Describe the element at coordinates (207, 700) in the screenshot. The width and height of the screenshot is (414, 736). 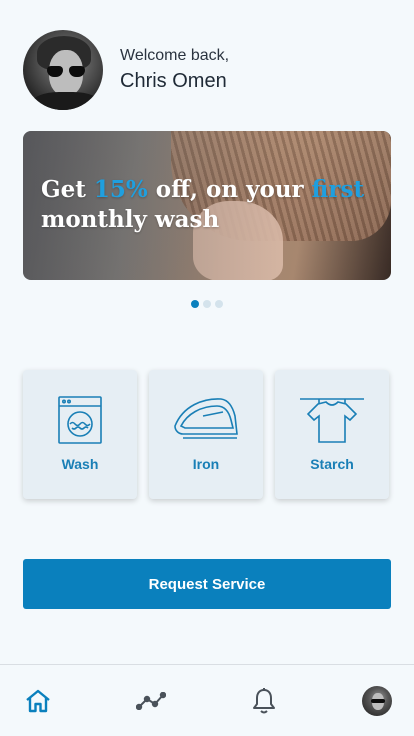
I see `bottom-tab-bar` at that location.